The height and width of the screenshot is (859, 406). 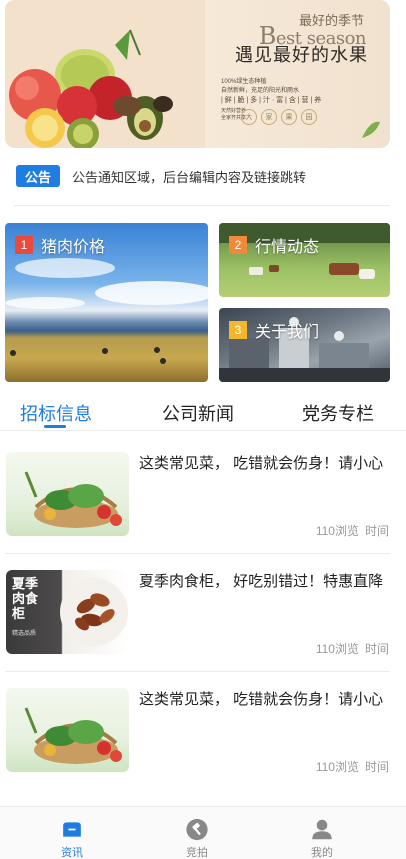 I want to click on article-title: 夏季肉食柜， 好吃别错过！特惠直降, so click(x=261, y=581).